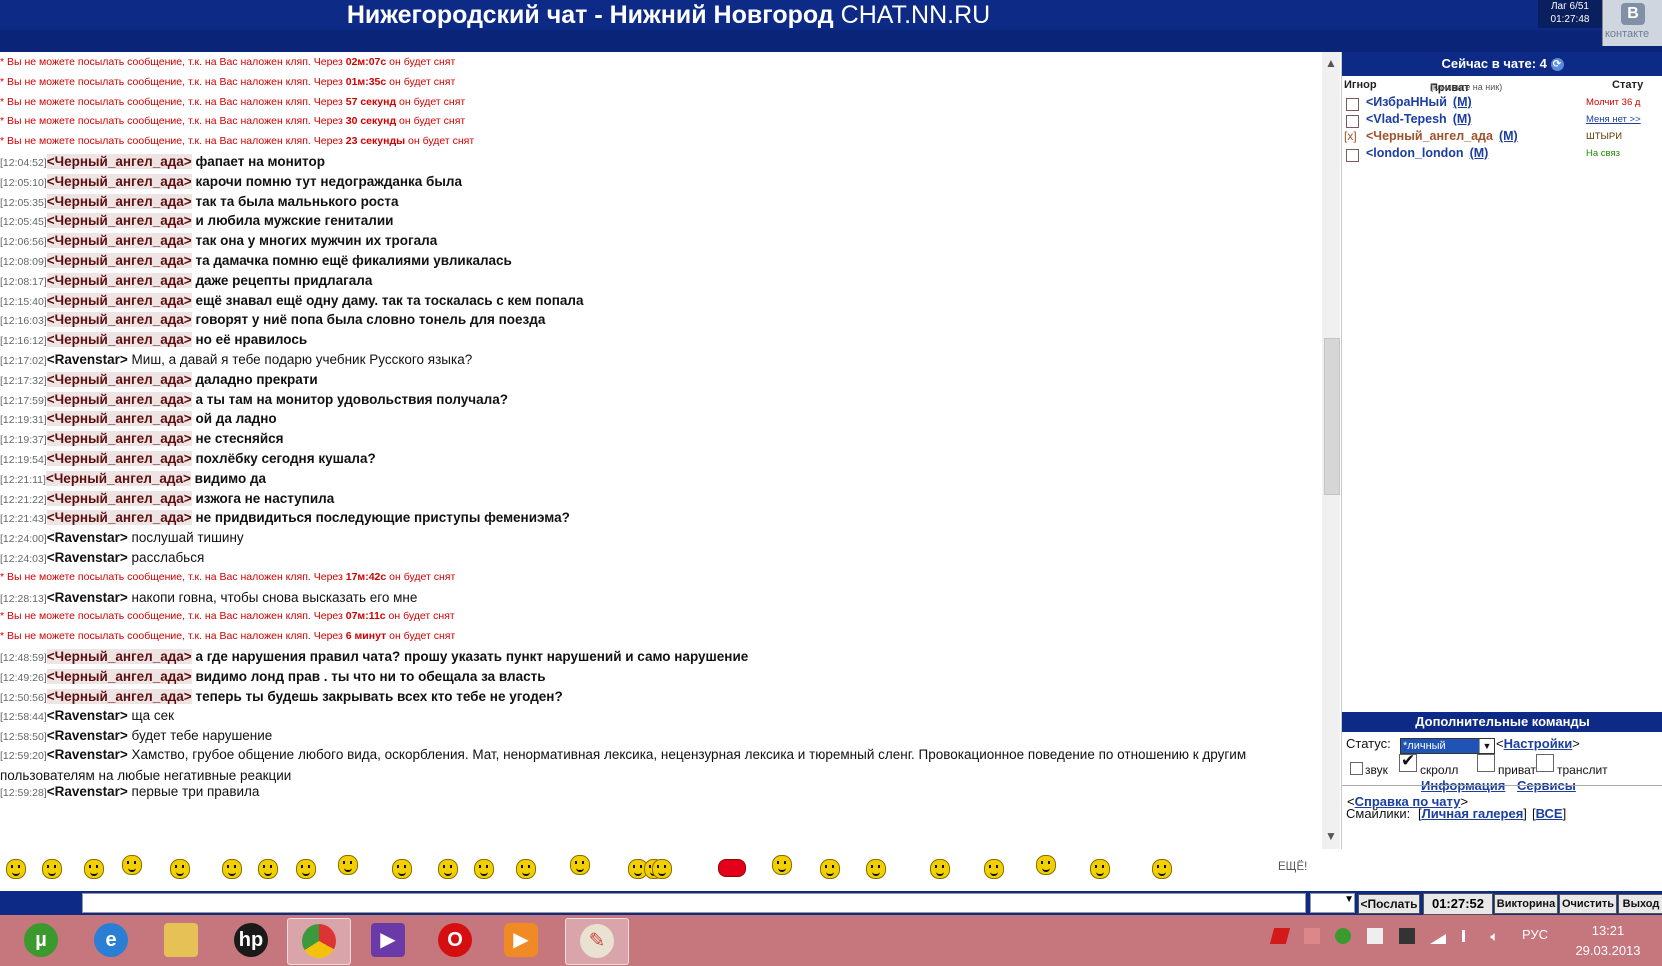 The image size is (1662, 966). Describe the element at coordinates (1427, 153) in the screenshot. I see `user-nick: <london_london (М)` at that location.